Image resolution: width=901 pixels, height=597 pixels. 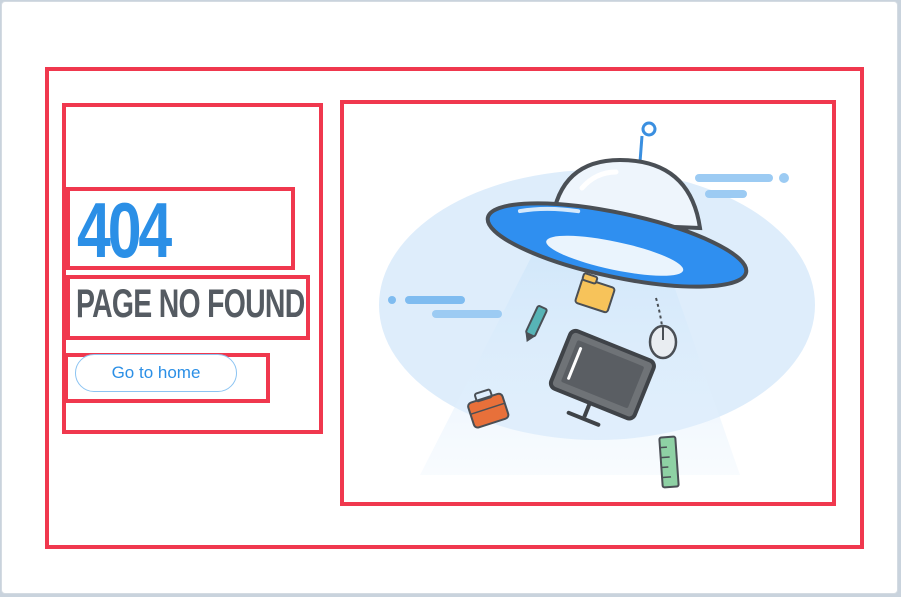 What do you see at coordinates (742, 185) in the screenshot?
I see `cloud-right` at bounding box center [742, 185].